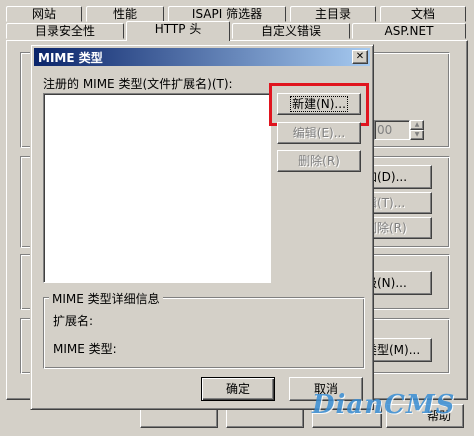  Describe the element at coordinates (202, 57) in the screenshot. I see `dialog-titlebar: MIME 类型 ✕` at that location.